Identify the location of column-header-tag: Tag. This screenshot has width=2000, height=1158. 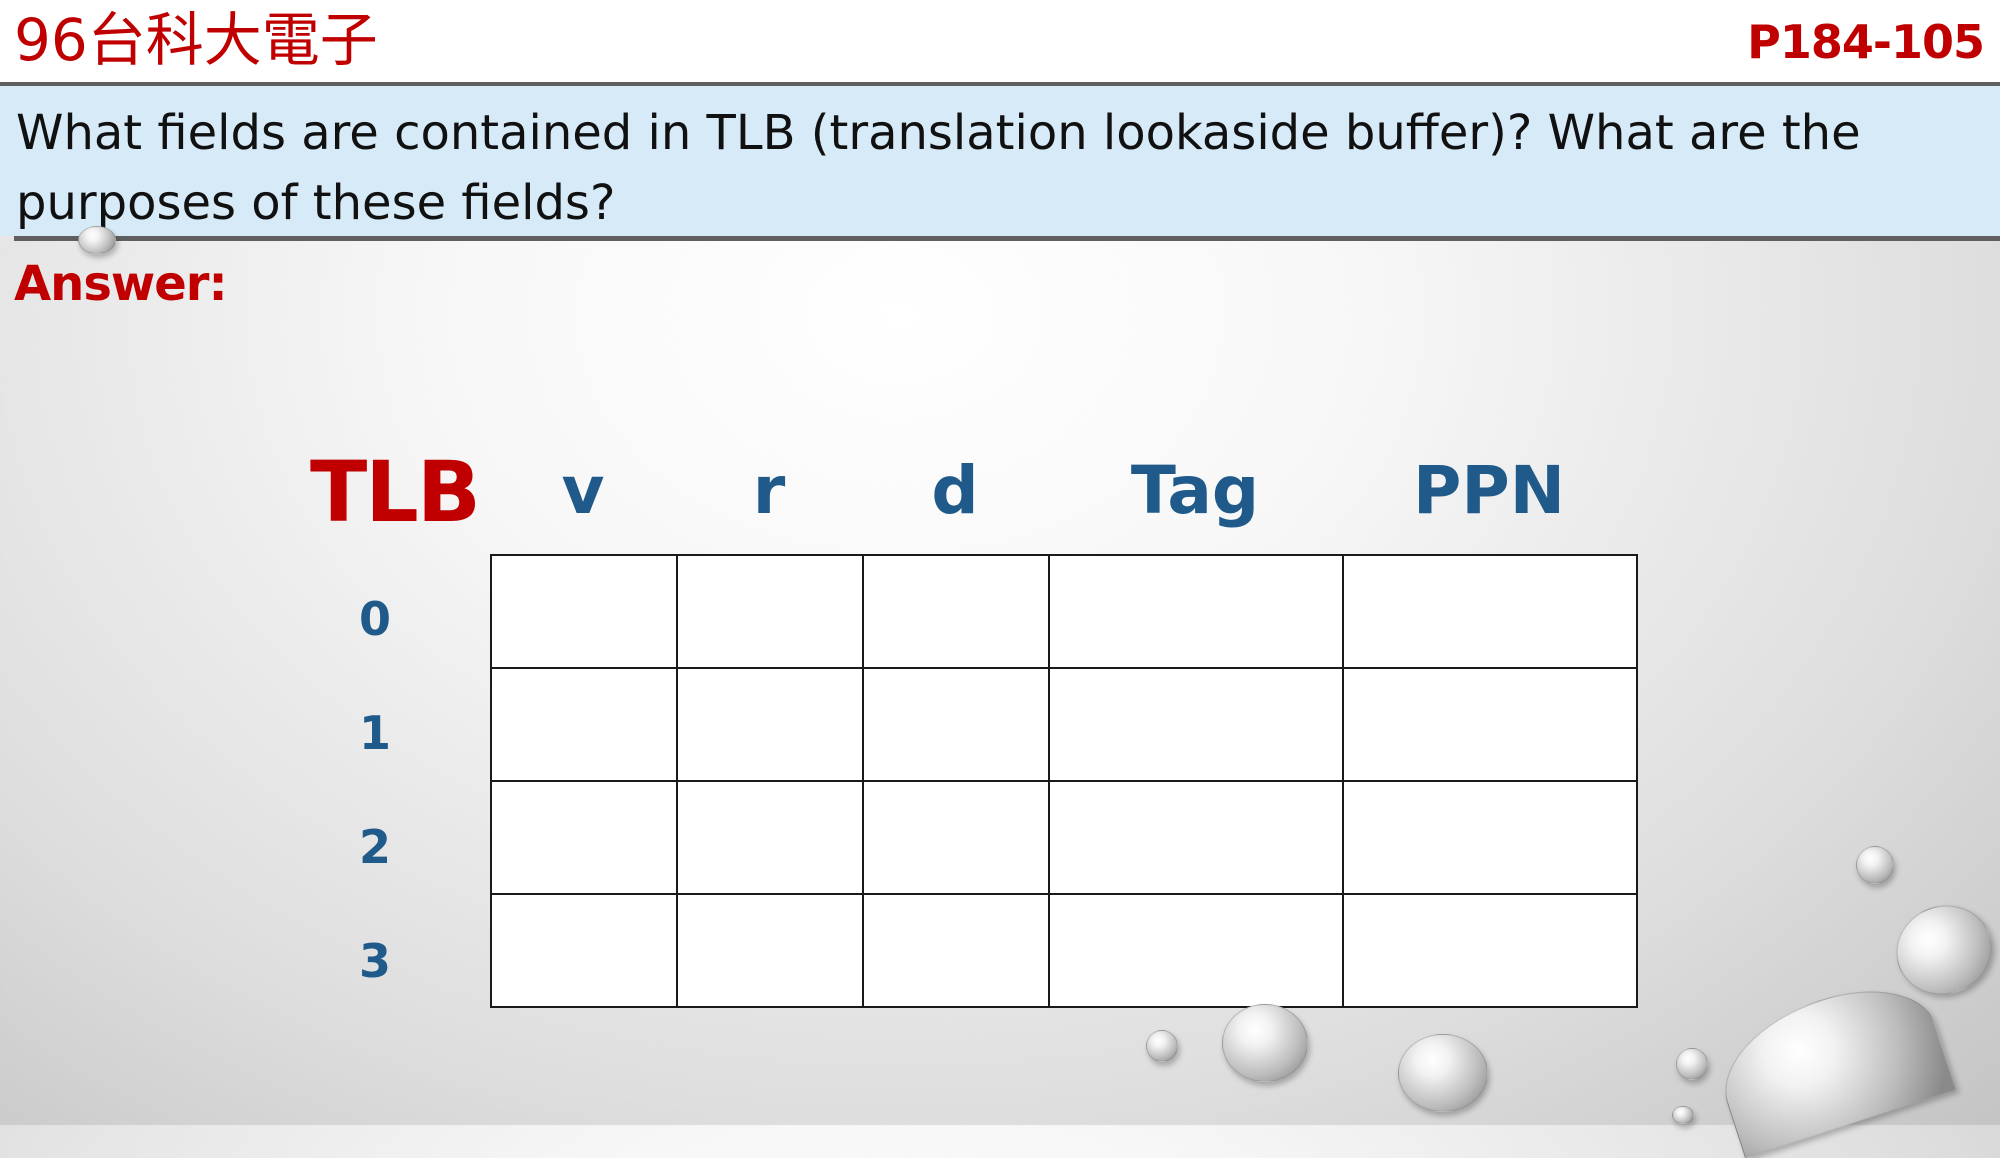
(1195, 490).